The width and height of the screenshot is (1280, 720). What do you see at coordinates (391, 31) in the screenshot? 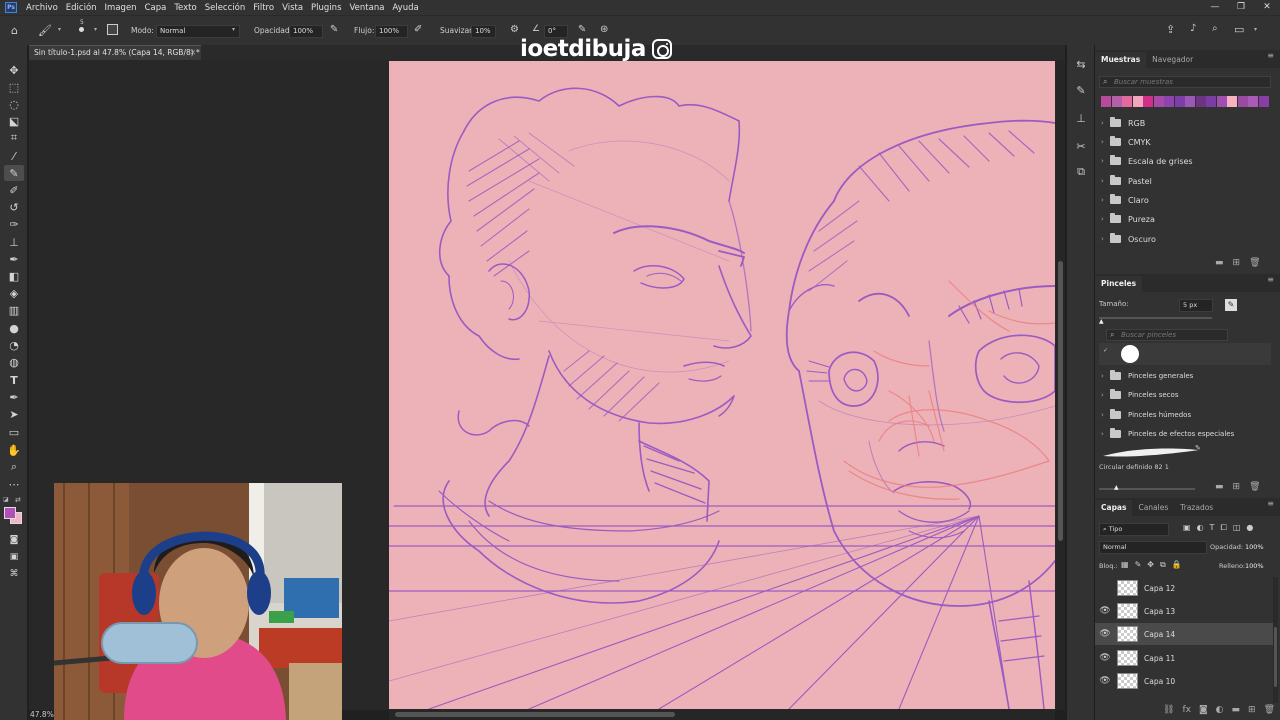
I see `flow-field: 100%` at bounding box center [391, 31].